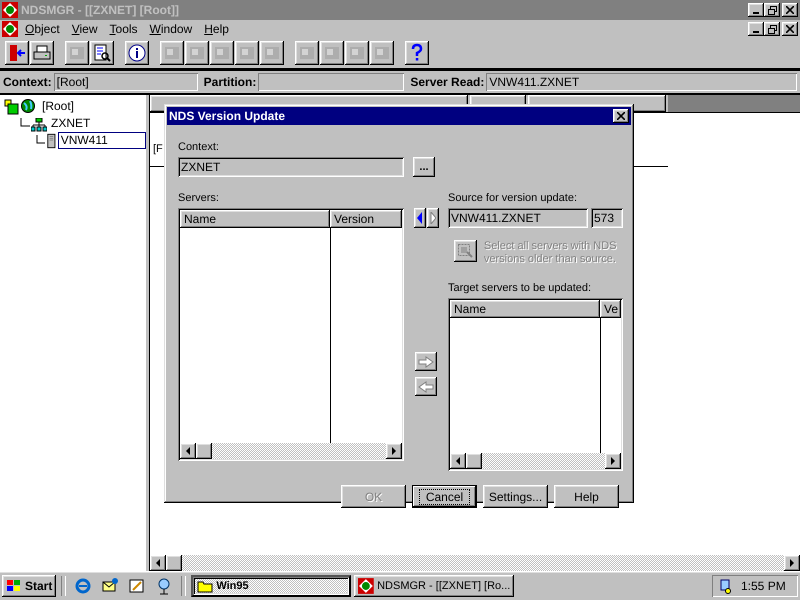 The width and height of the screenshot is (800, 600). I want to click on door-arrow-icon, so click(17, 53).